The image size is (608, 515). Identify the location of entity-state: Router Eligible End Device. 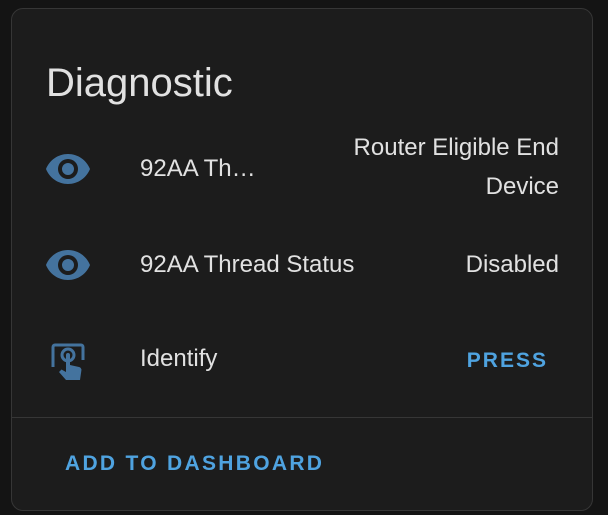
(456, 167).